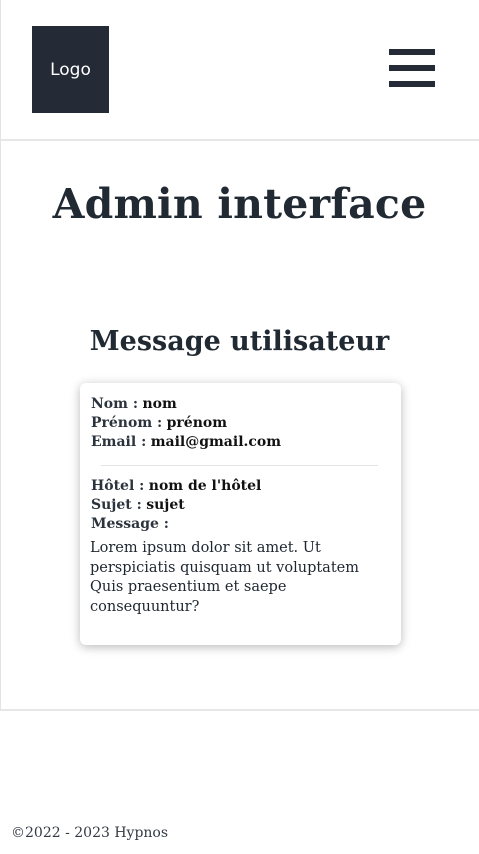 The height and width of the screenshot is (854, 479). What do you see at coordinates (118, 486) in the screenshot?
I see `hotel-label: Hôtel :` at bounding box center [118, 486].